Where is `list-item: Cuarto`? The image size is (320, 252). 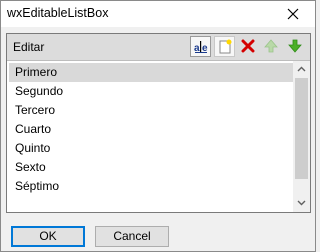
list-item: Cuarto is located at coordinates (151, 129).